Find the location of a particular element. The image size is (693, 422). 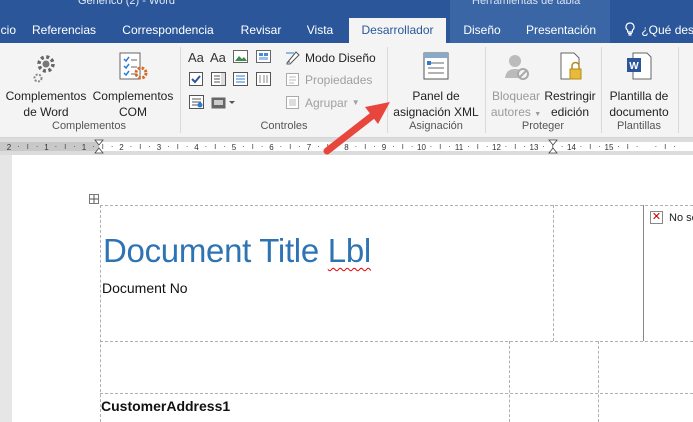

move-icon is located at coordinates (94, 199).